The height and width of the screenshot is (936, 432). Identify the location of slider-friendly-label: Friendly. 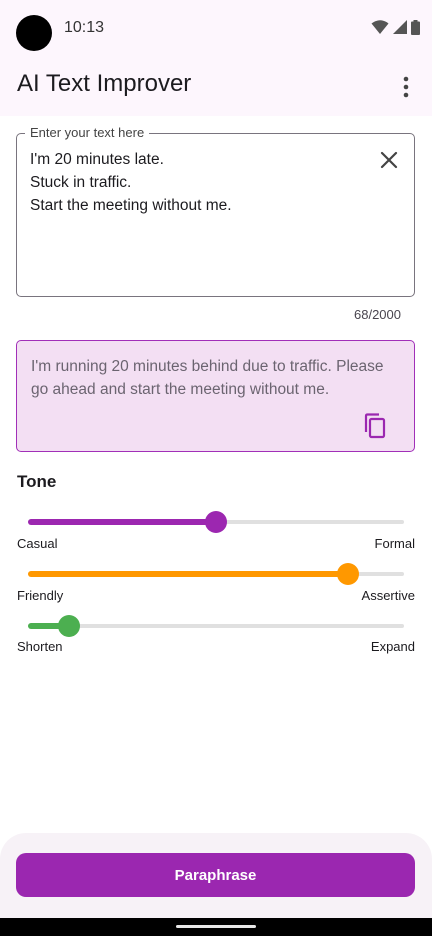
(40, 595).